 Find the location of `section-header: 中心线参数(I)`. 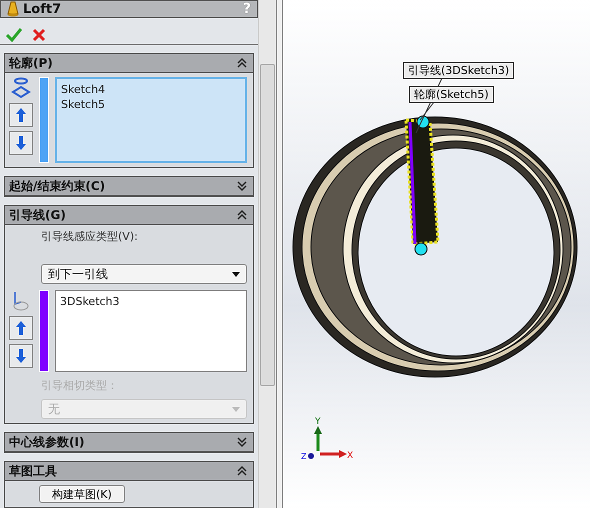

section-header: 中心线参数(I) is located at coordinates (129, 442).